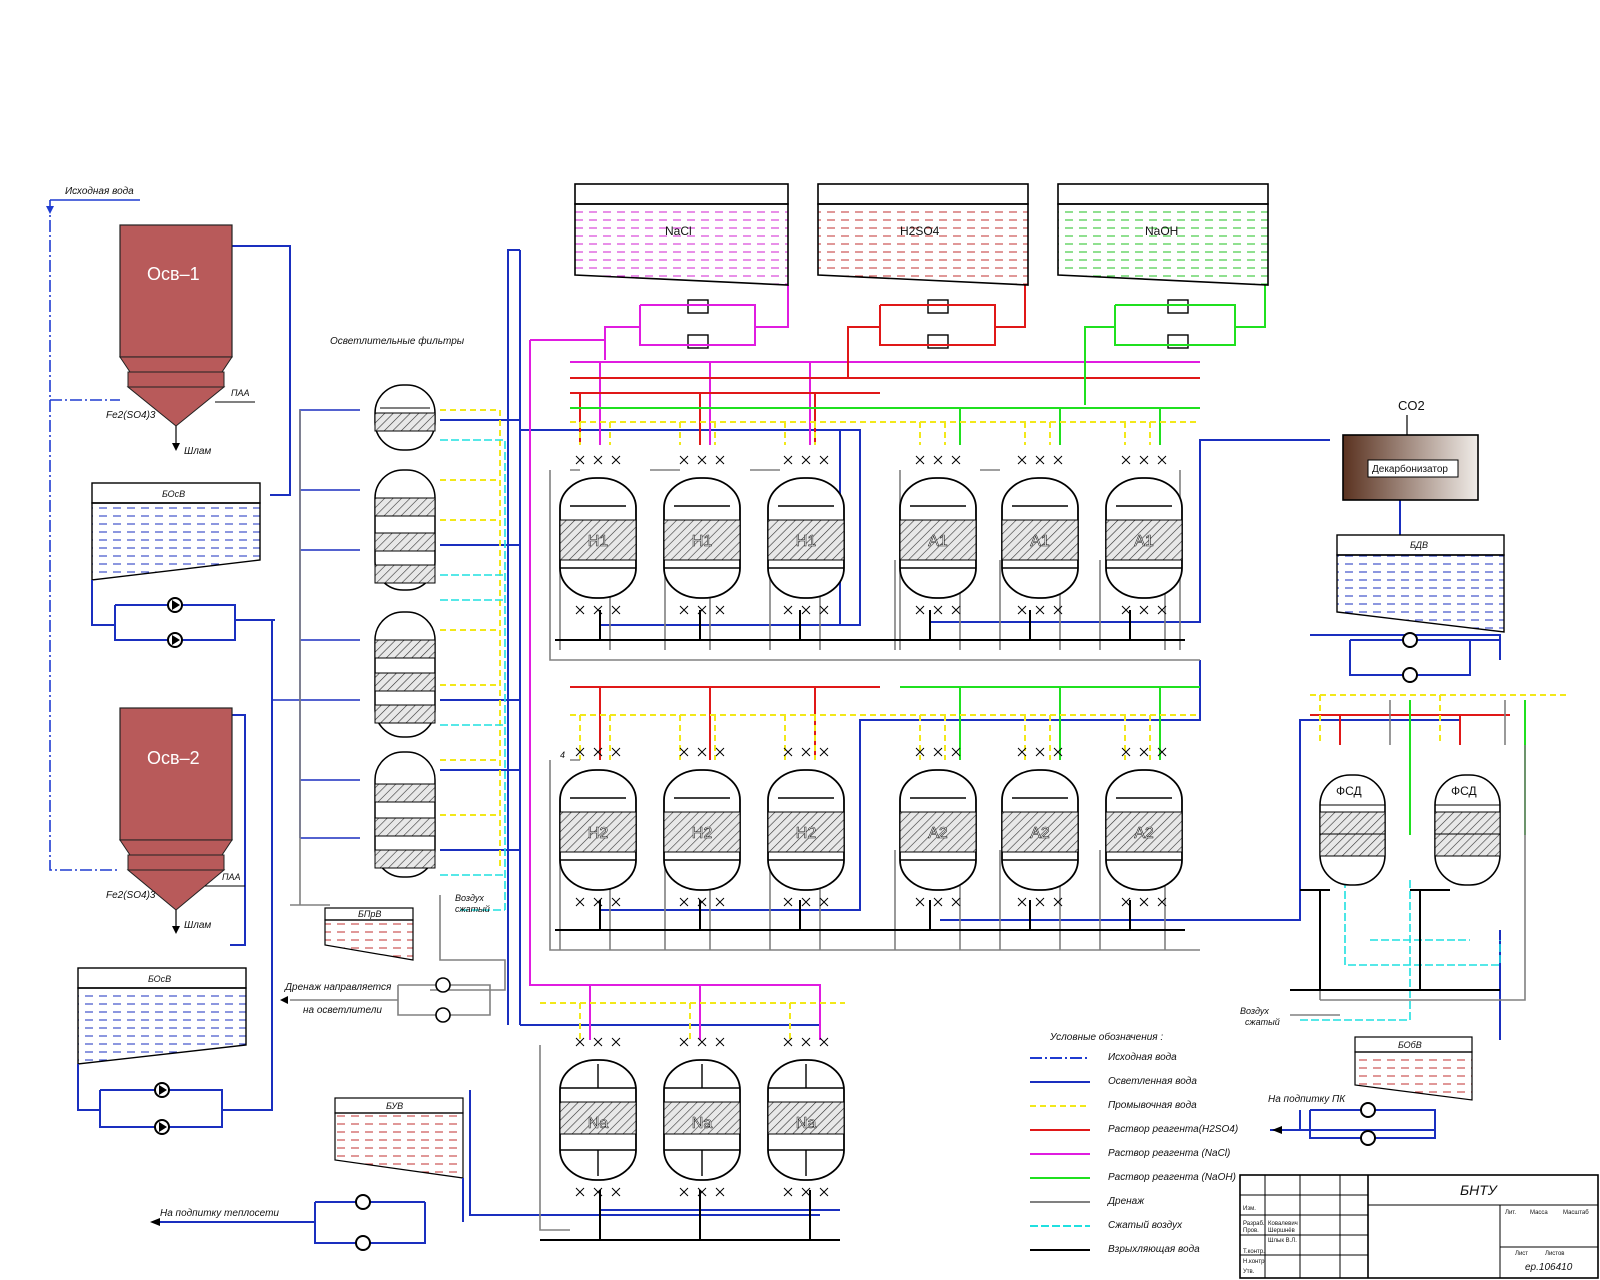 Image resolution: width=1600 pixels, height=1280 pixels. What do you see at coordinates (472, 909) in the screenshot?
I see `air-label-1b: сжатый` at bounding box center [472, 909].